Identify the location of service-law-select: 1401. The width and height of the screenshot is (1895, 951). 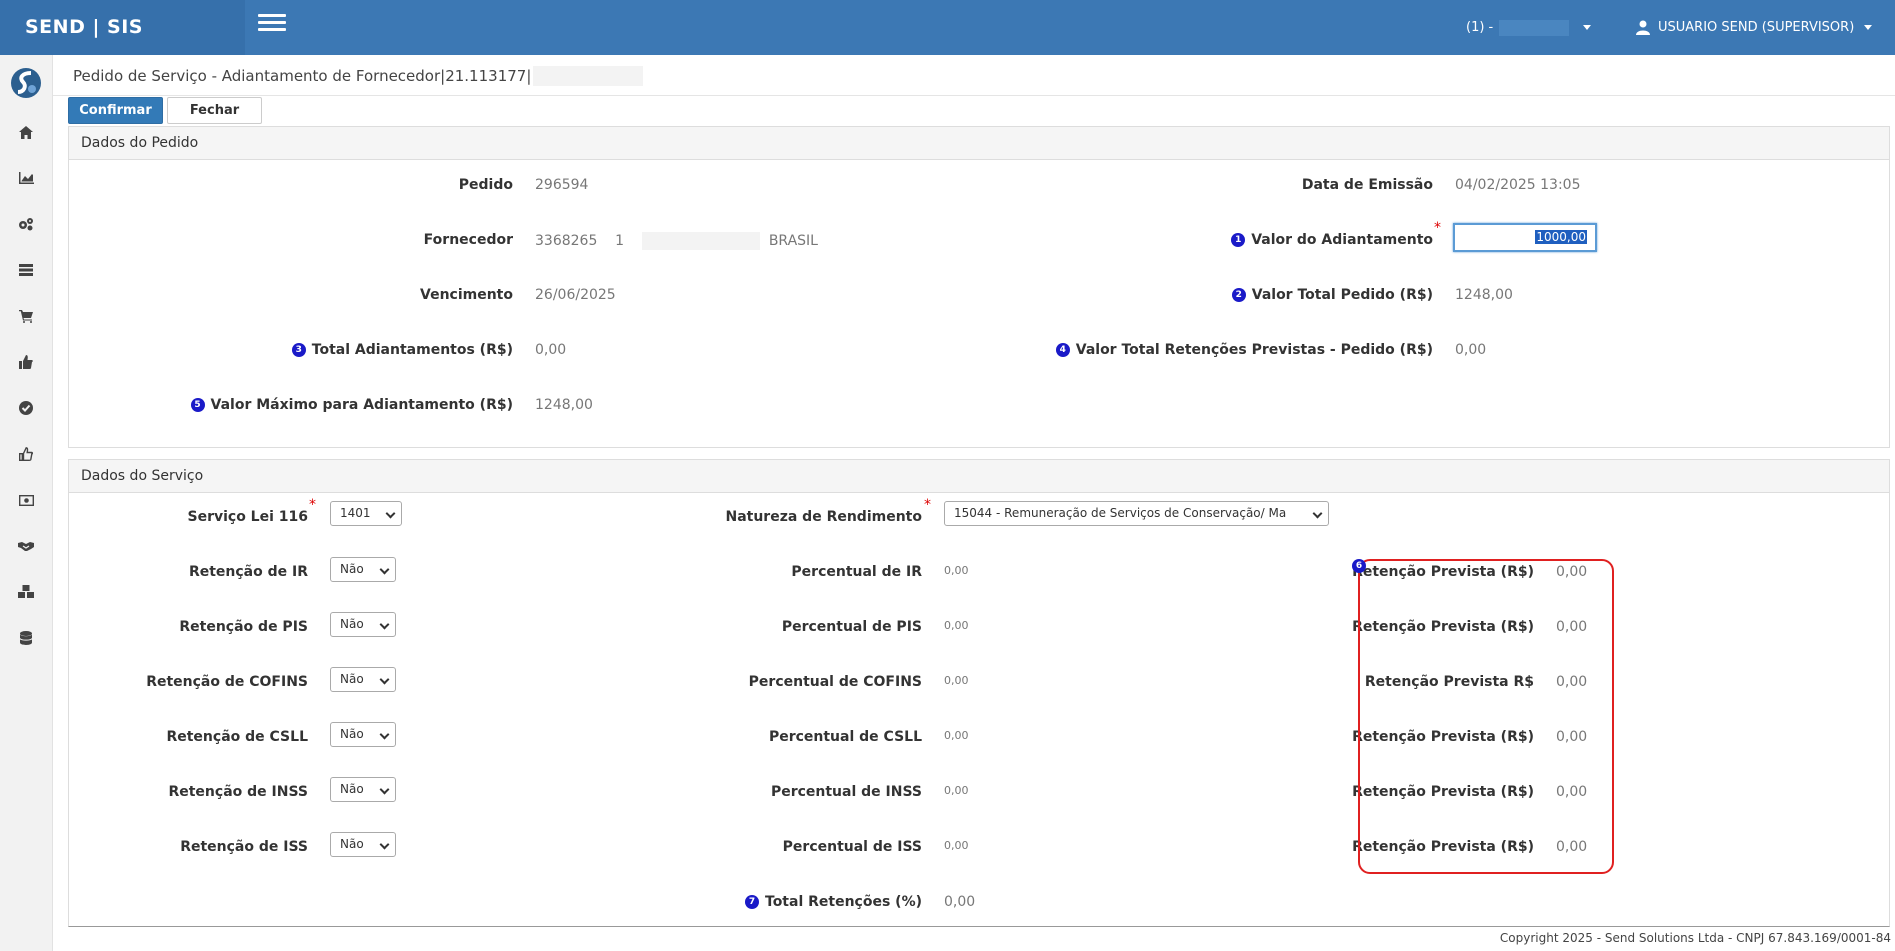
(366, 513).